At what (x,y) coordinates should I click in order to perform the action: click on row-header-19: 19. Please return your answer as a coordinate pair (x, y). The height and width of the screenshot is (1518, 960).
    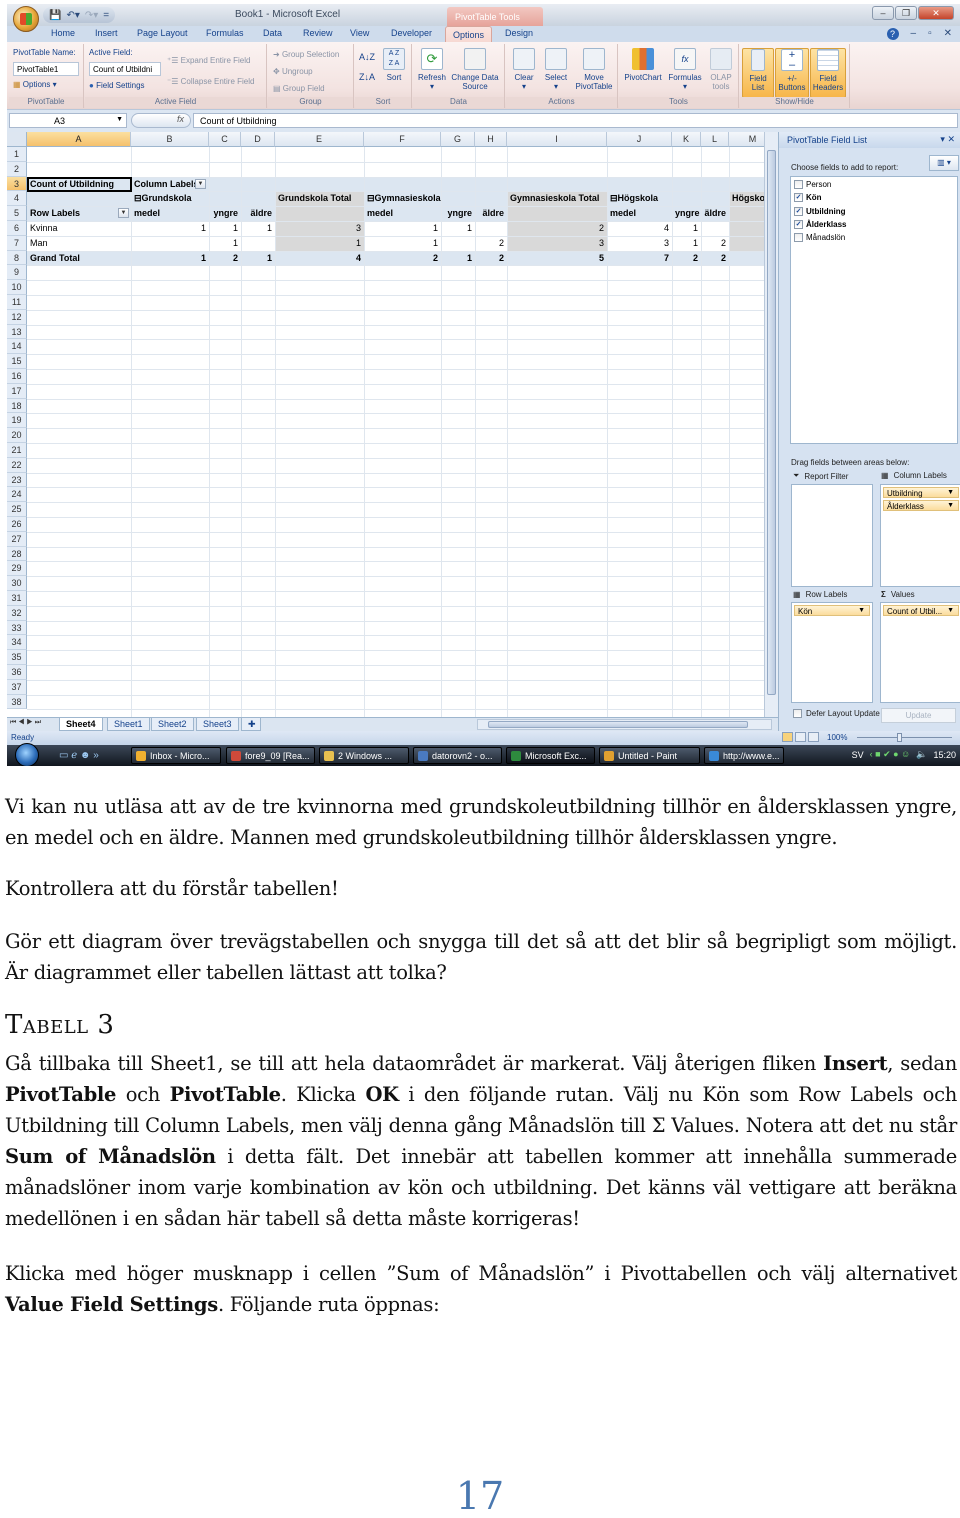
    Looking at the image, I should click on (17, 421).